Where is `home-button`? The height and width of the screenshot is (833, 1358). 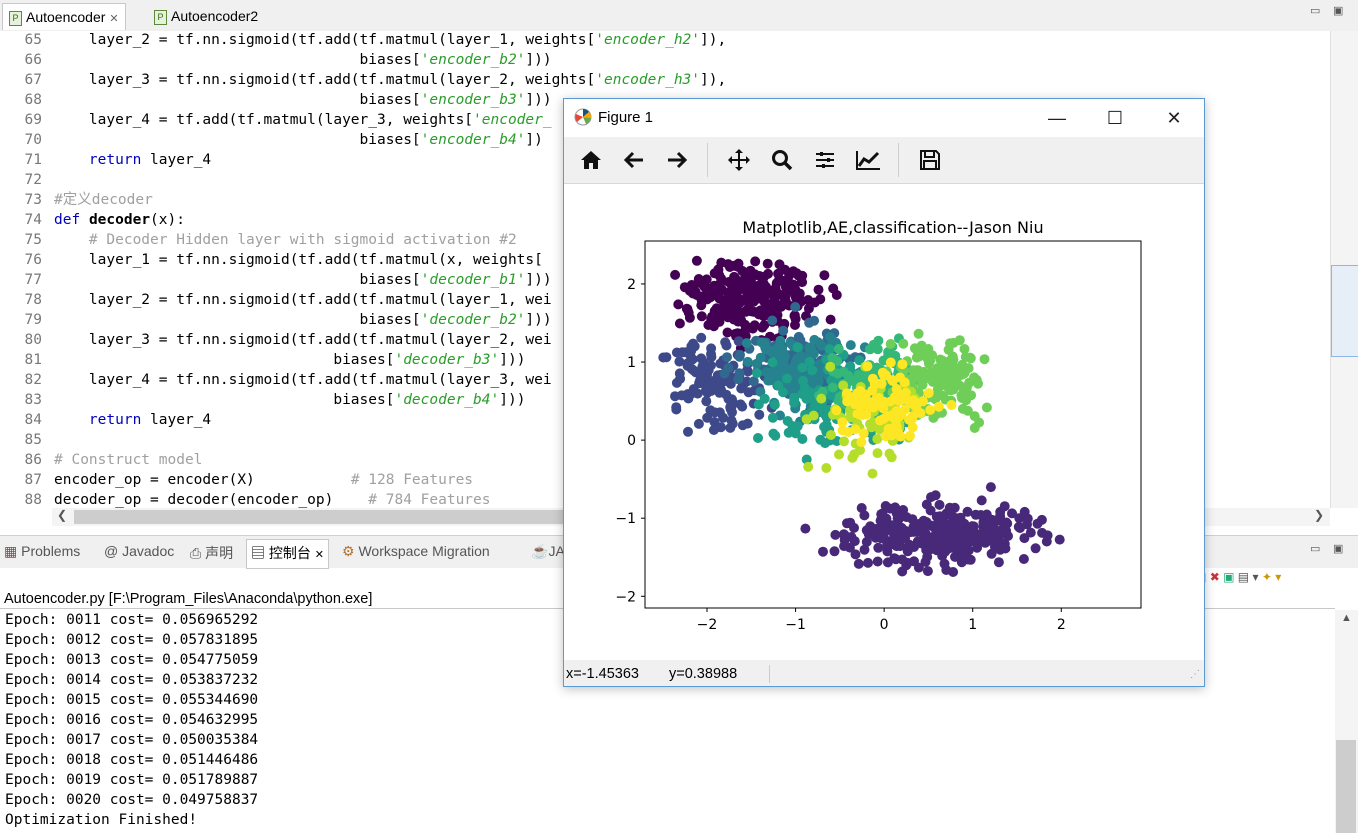 home-button is located at coordinates (591, 160).